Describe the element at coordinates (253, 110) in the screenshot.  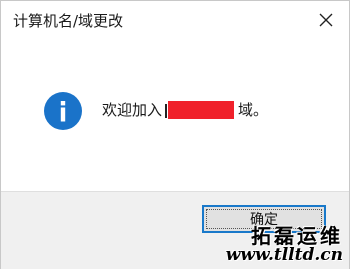
I see `message-suffix: 域。` at that location.